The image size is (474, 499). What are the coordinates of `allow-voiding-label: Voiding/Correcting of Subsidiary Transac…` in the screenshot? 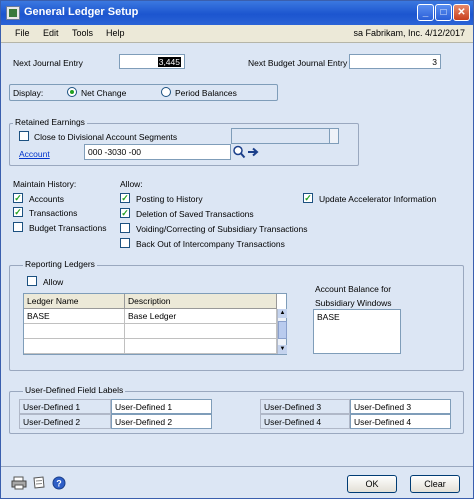 It's located at (222, 229).